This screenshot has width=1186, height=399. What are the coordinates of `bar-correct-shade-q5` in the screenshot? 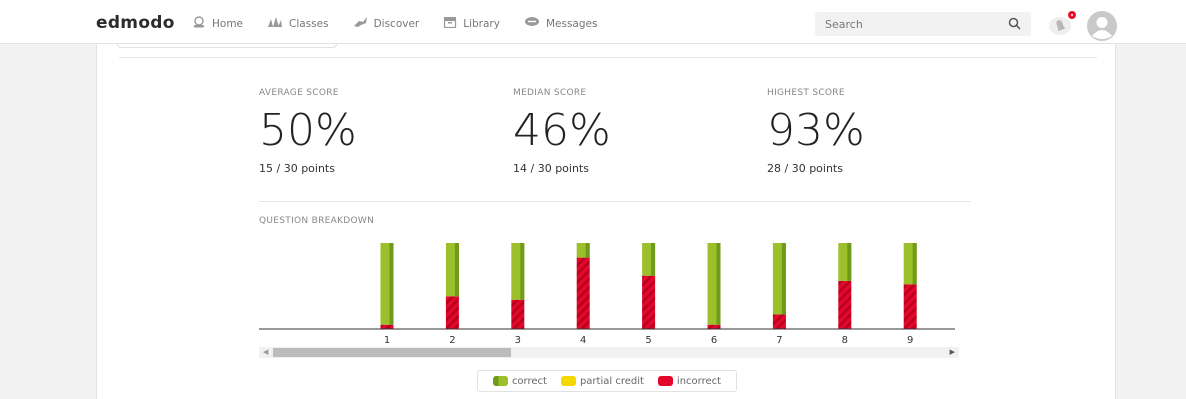 It's located at (653, 259).